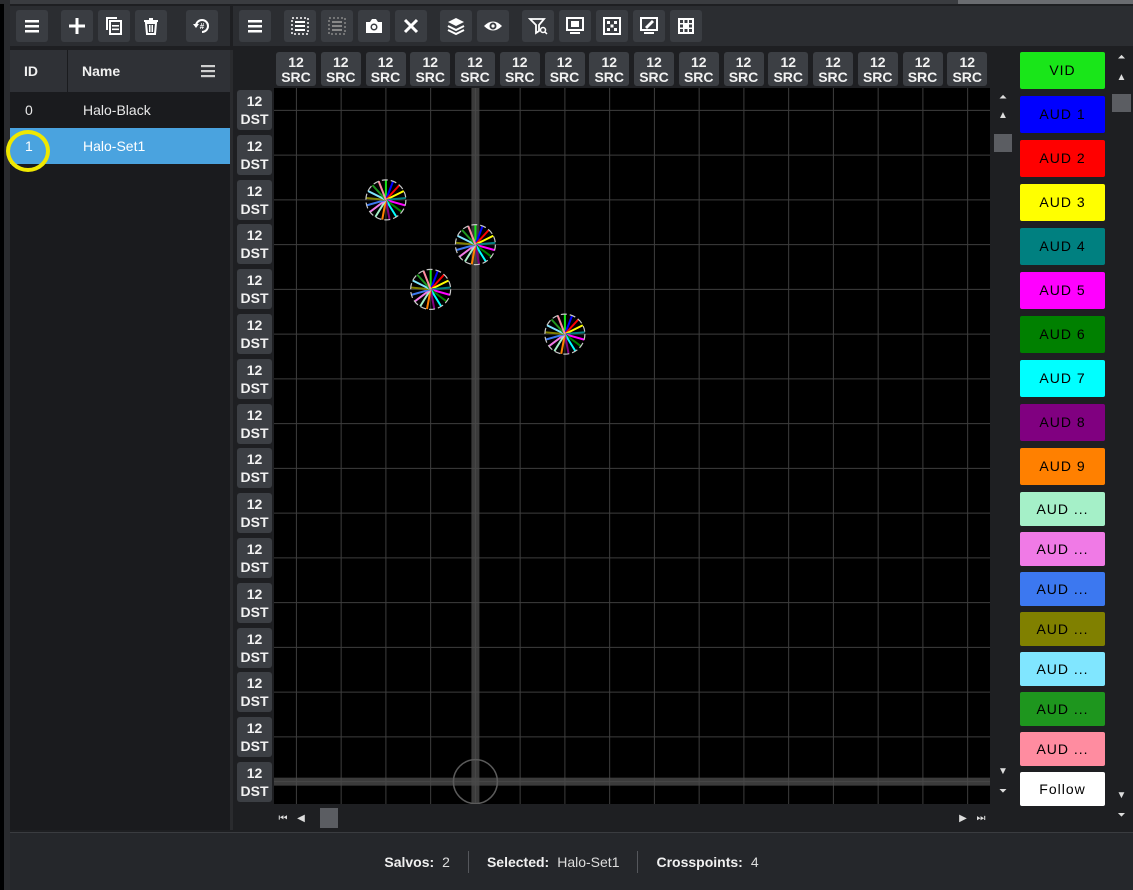 Image resolution: width=1133 pixels, height=890 pixels. What do you see at coordinates (151, 26) in the screenshot?
I see `delete-salvo-button` at bounding box center [151, 26].